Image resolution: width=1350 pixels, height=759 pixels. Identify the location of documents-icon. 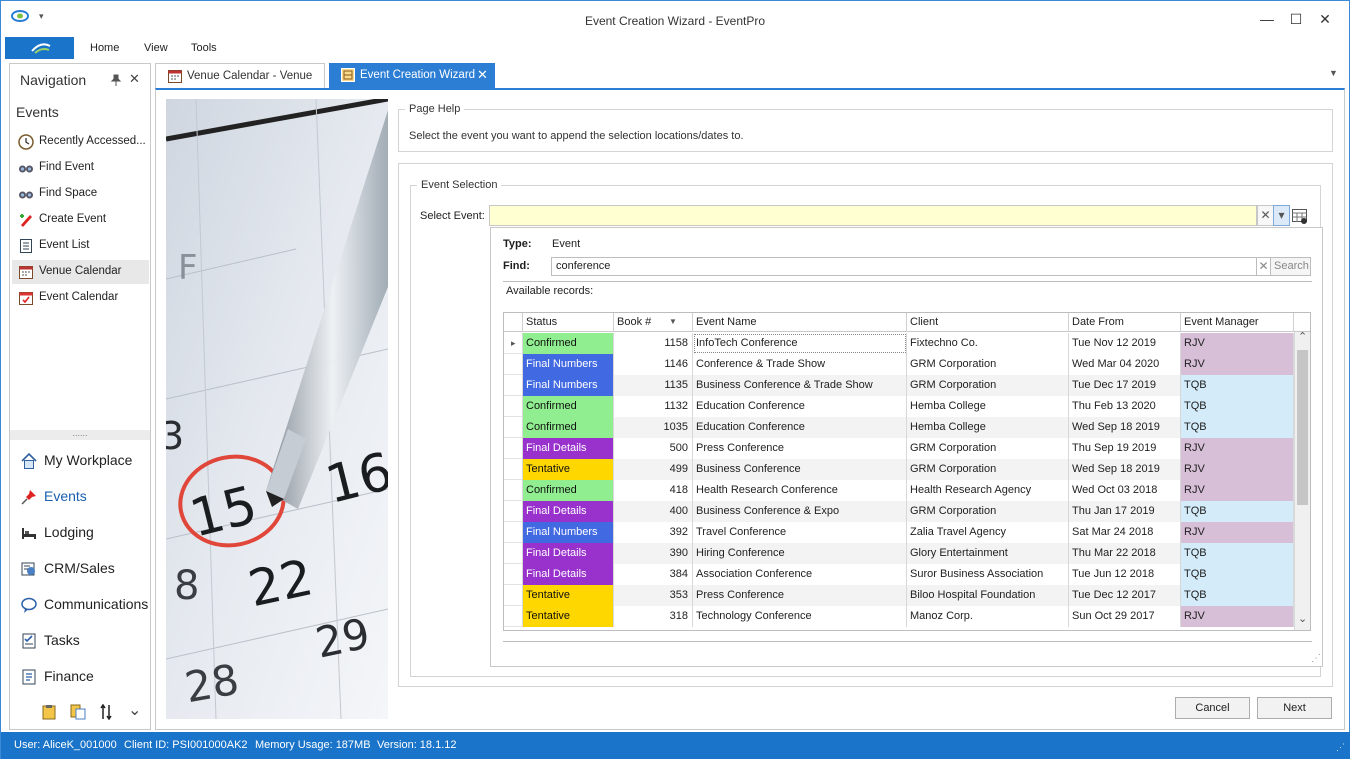
(78, 712).